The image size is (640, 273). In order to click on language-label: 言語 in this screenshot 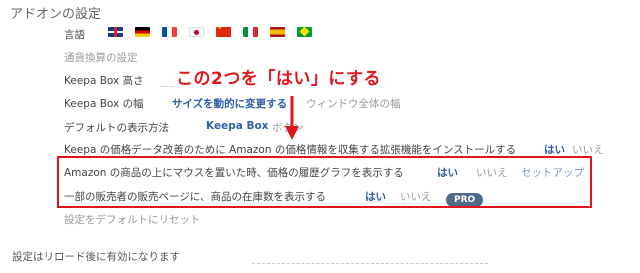, I will do `click(74, 35)`.